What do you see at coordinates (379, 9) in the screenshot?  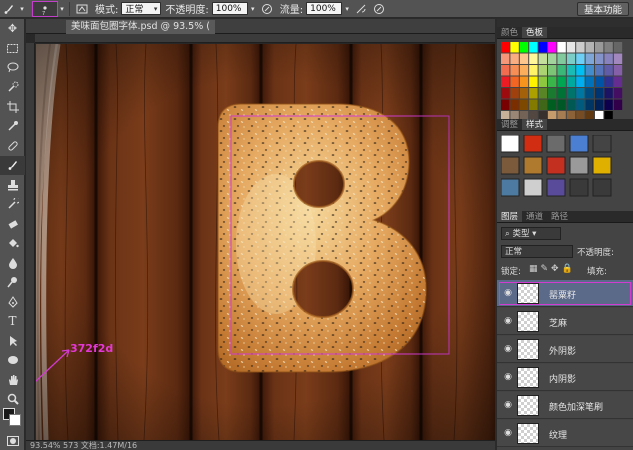 I see `pressure-size-icon` at bounding box center [379, 9].